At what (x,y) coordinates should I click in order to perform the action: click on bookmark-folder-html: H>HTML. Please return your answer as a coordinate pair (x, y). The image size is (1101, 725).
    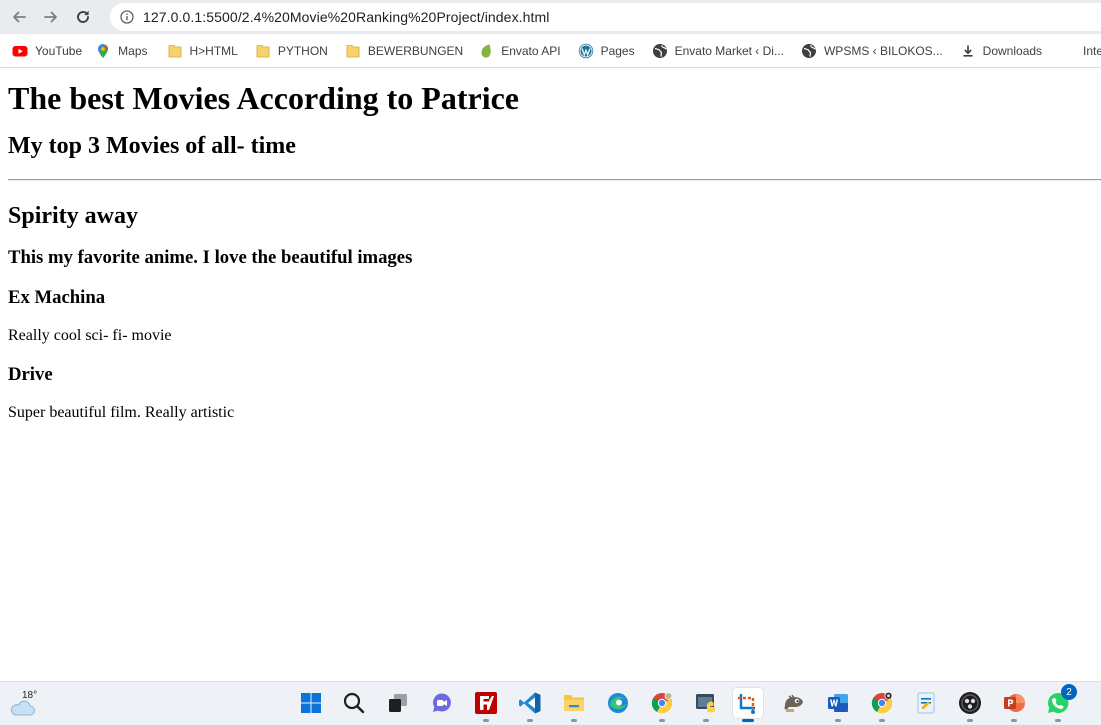
    Looking at the image, I should click on (202, 51).